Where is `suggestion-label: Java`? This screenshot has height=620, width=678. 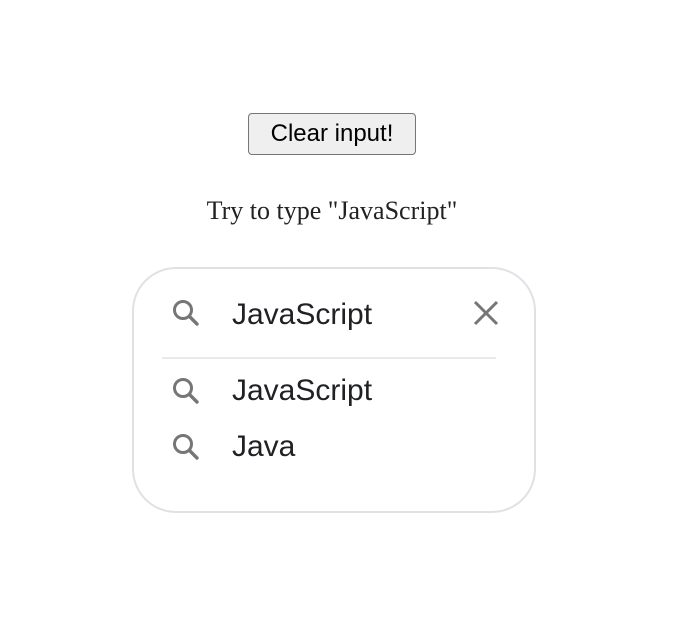
suggestion-label: Java is located at coordinates (264, 446).